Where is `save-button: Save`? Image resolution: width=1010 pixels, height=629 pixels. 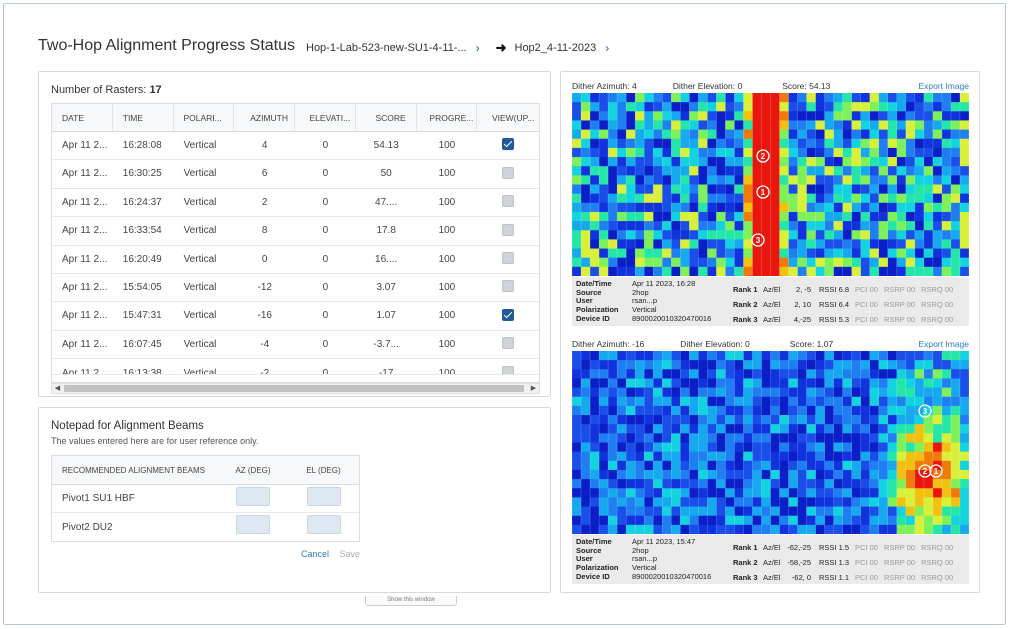
save-button: Save is located at coordinates (350, 554).